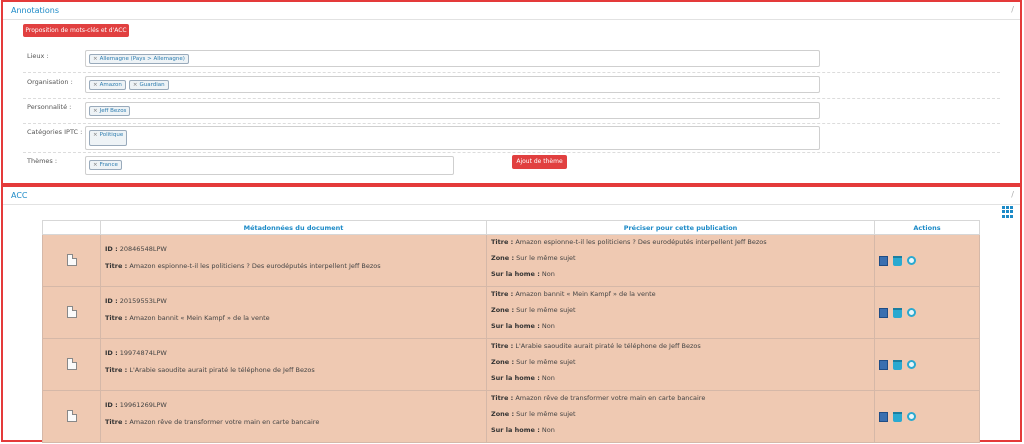  What do you see at coordinates (511, 11) in the screenshot?
I see `annotations-header: Annotations /` at bounding box center [511, 11].